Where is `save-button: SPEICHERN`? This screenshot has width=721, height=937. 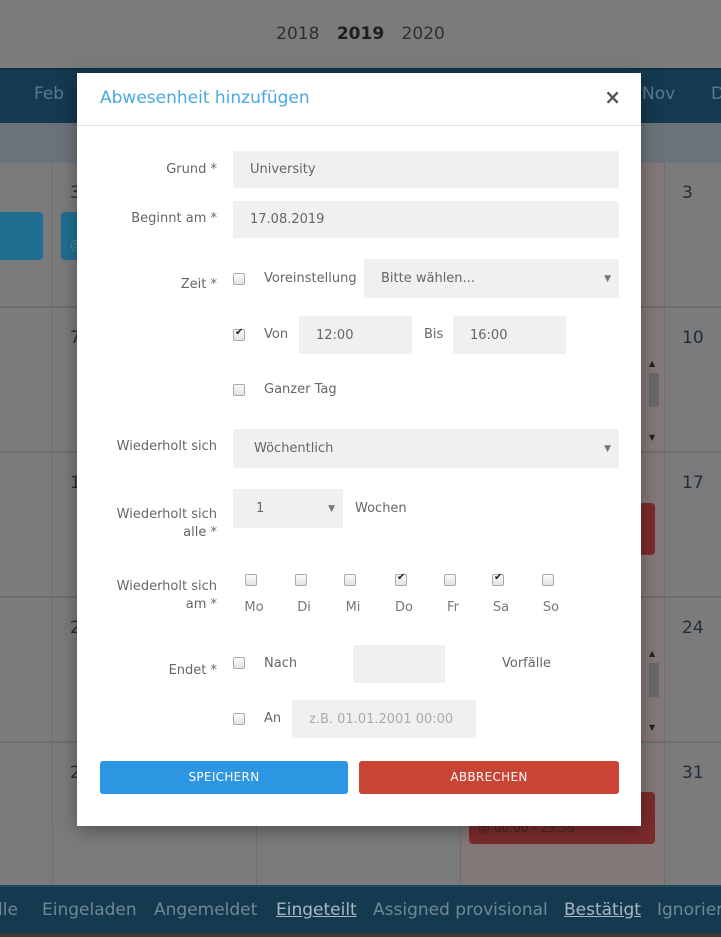 save-button: SPEICHERN is located at coordinates (224, 777).